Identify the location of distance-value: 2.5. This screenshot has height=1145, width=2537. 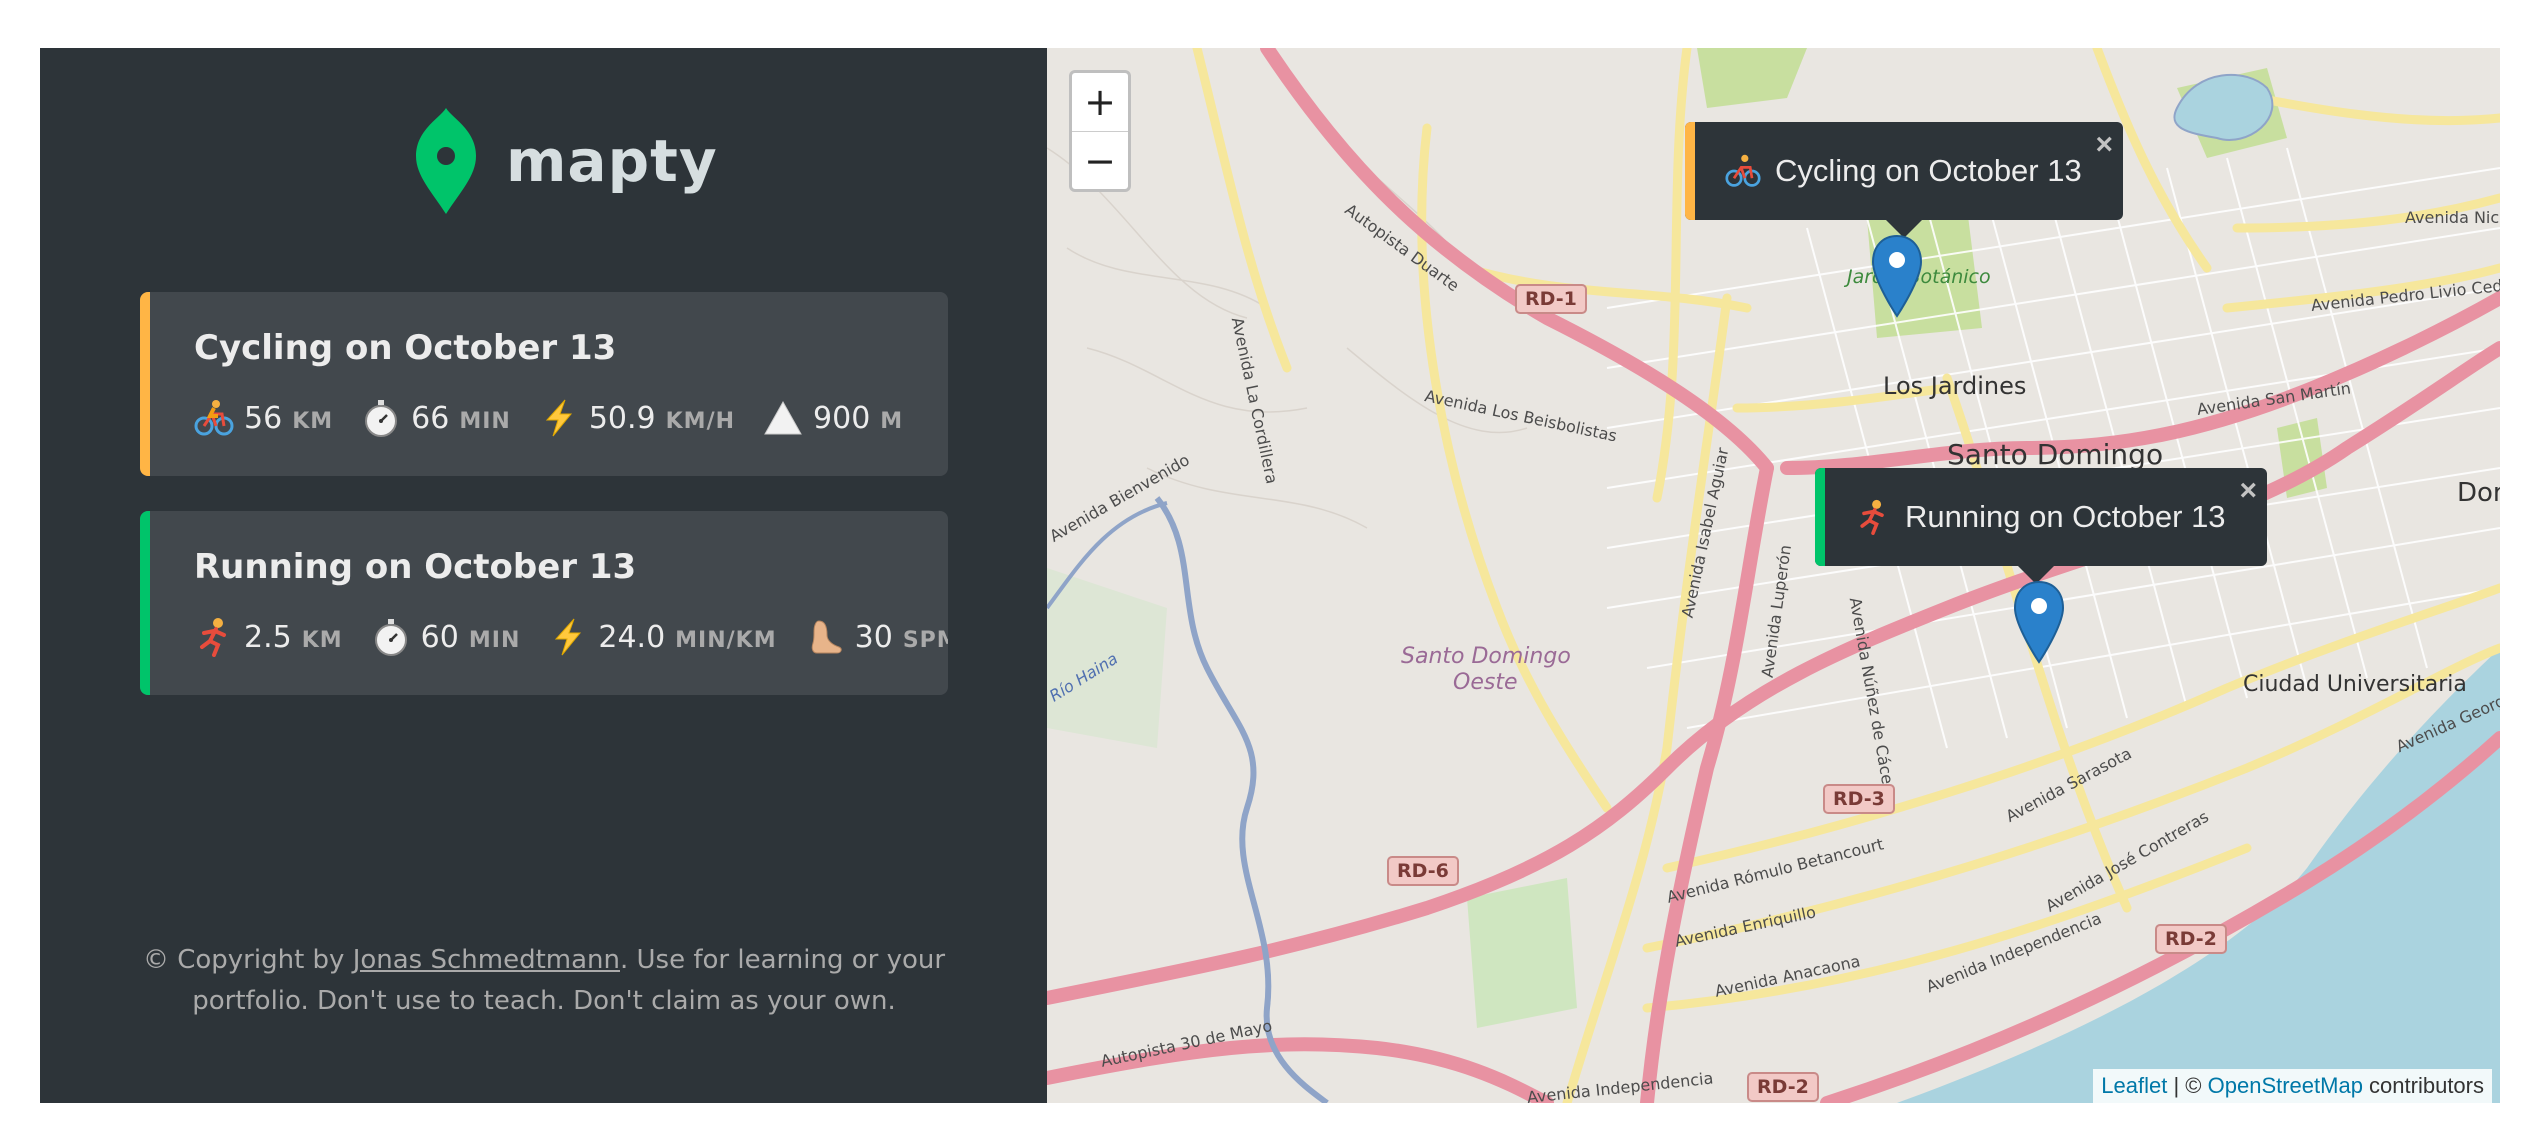
(268, 637).